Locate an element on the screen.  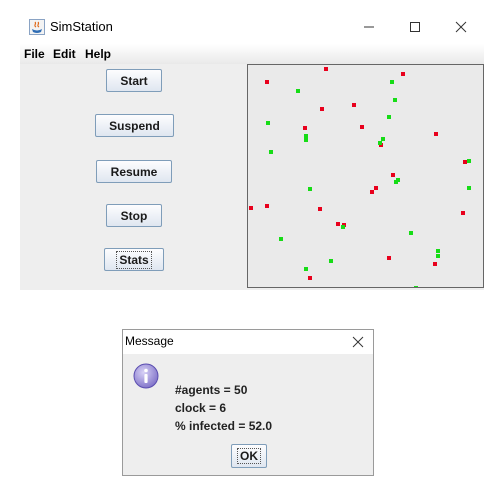
infected-percent-text: % infected = 52.0 is located at coordinates (224, 426).